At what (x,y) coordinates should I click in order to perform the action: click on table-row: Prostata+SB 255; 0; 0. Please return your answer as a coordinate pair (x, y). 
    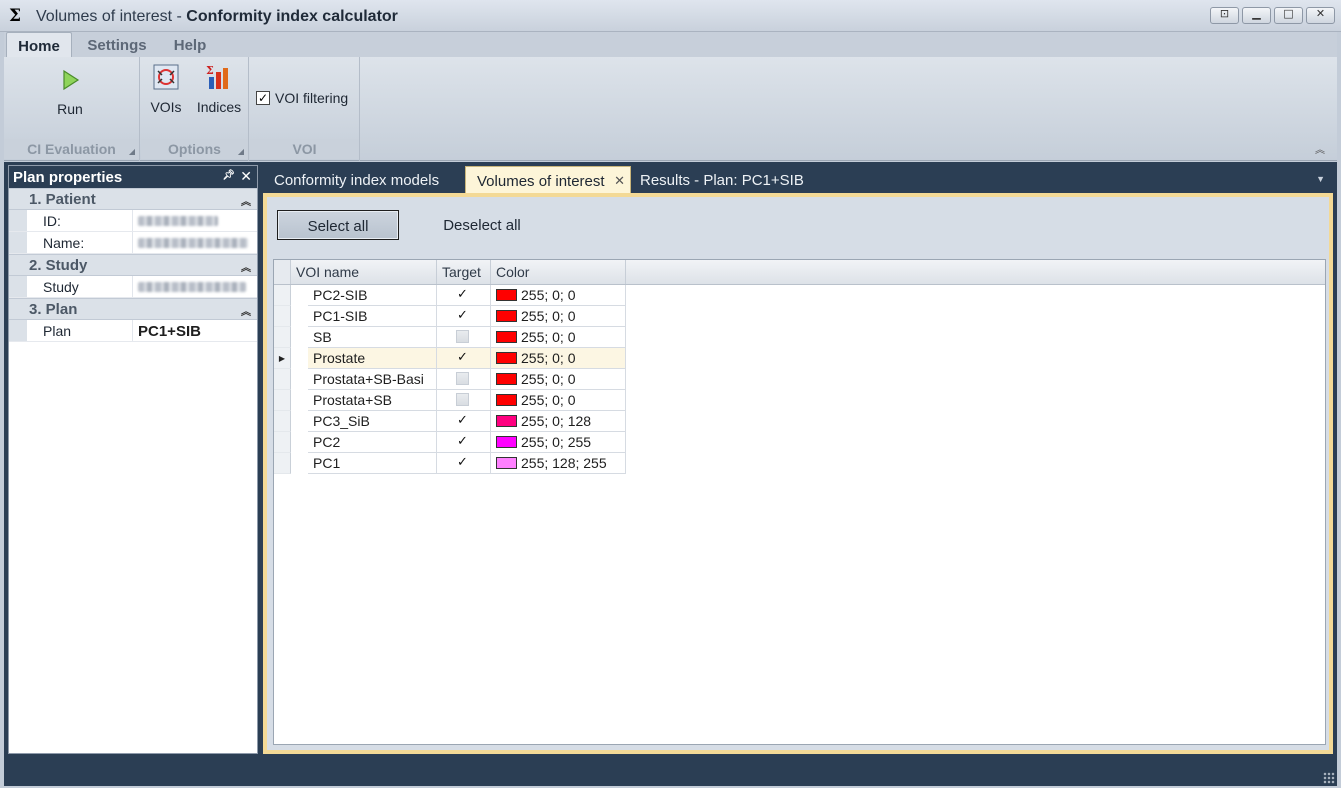
    Looking at the image, I should click on (450, 400).